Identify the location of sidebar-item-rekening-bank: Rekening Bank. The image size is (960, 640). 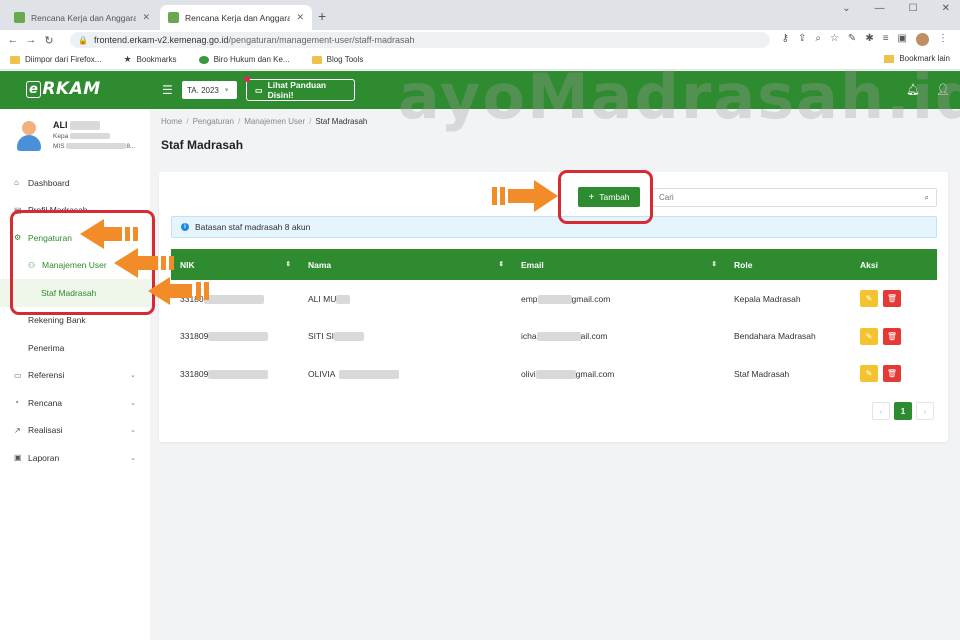
(75, 321).